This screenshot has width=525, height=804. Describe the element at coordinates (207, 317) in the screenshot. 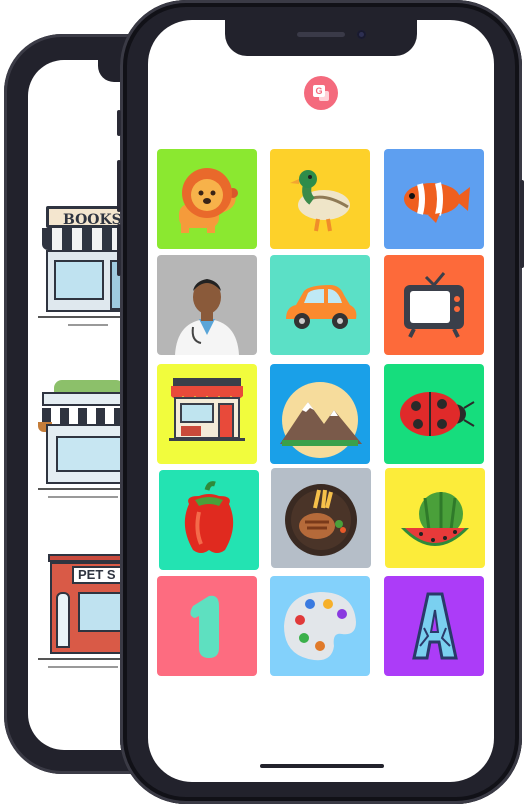

I see `doctor-icon` at that location.